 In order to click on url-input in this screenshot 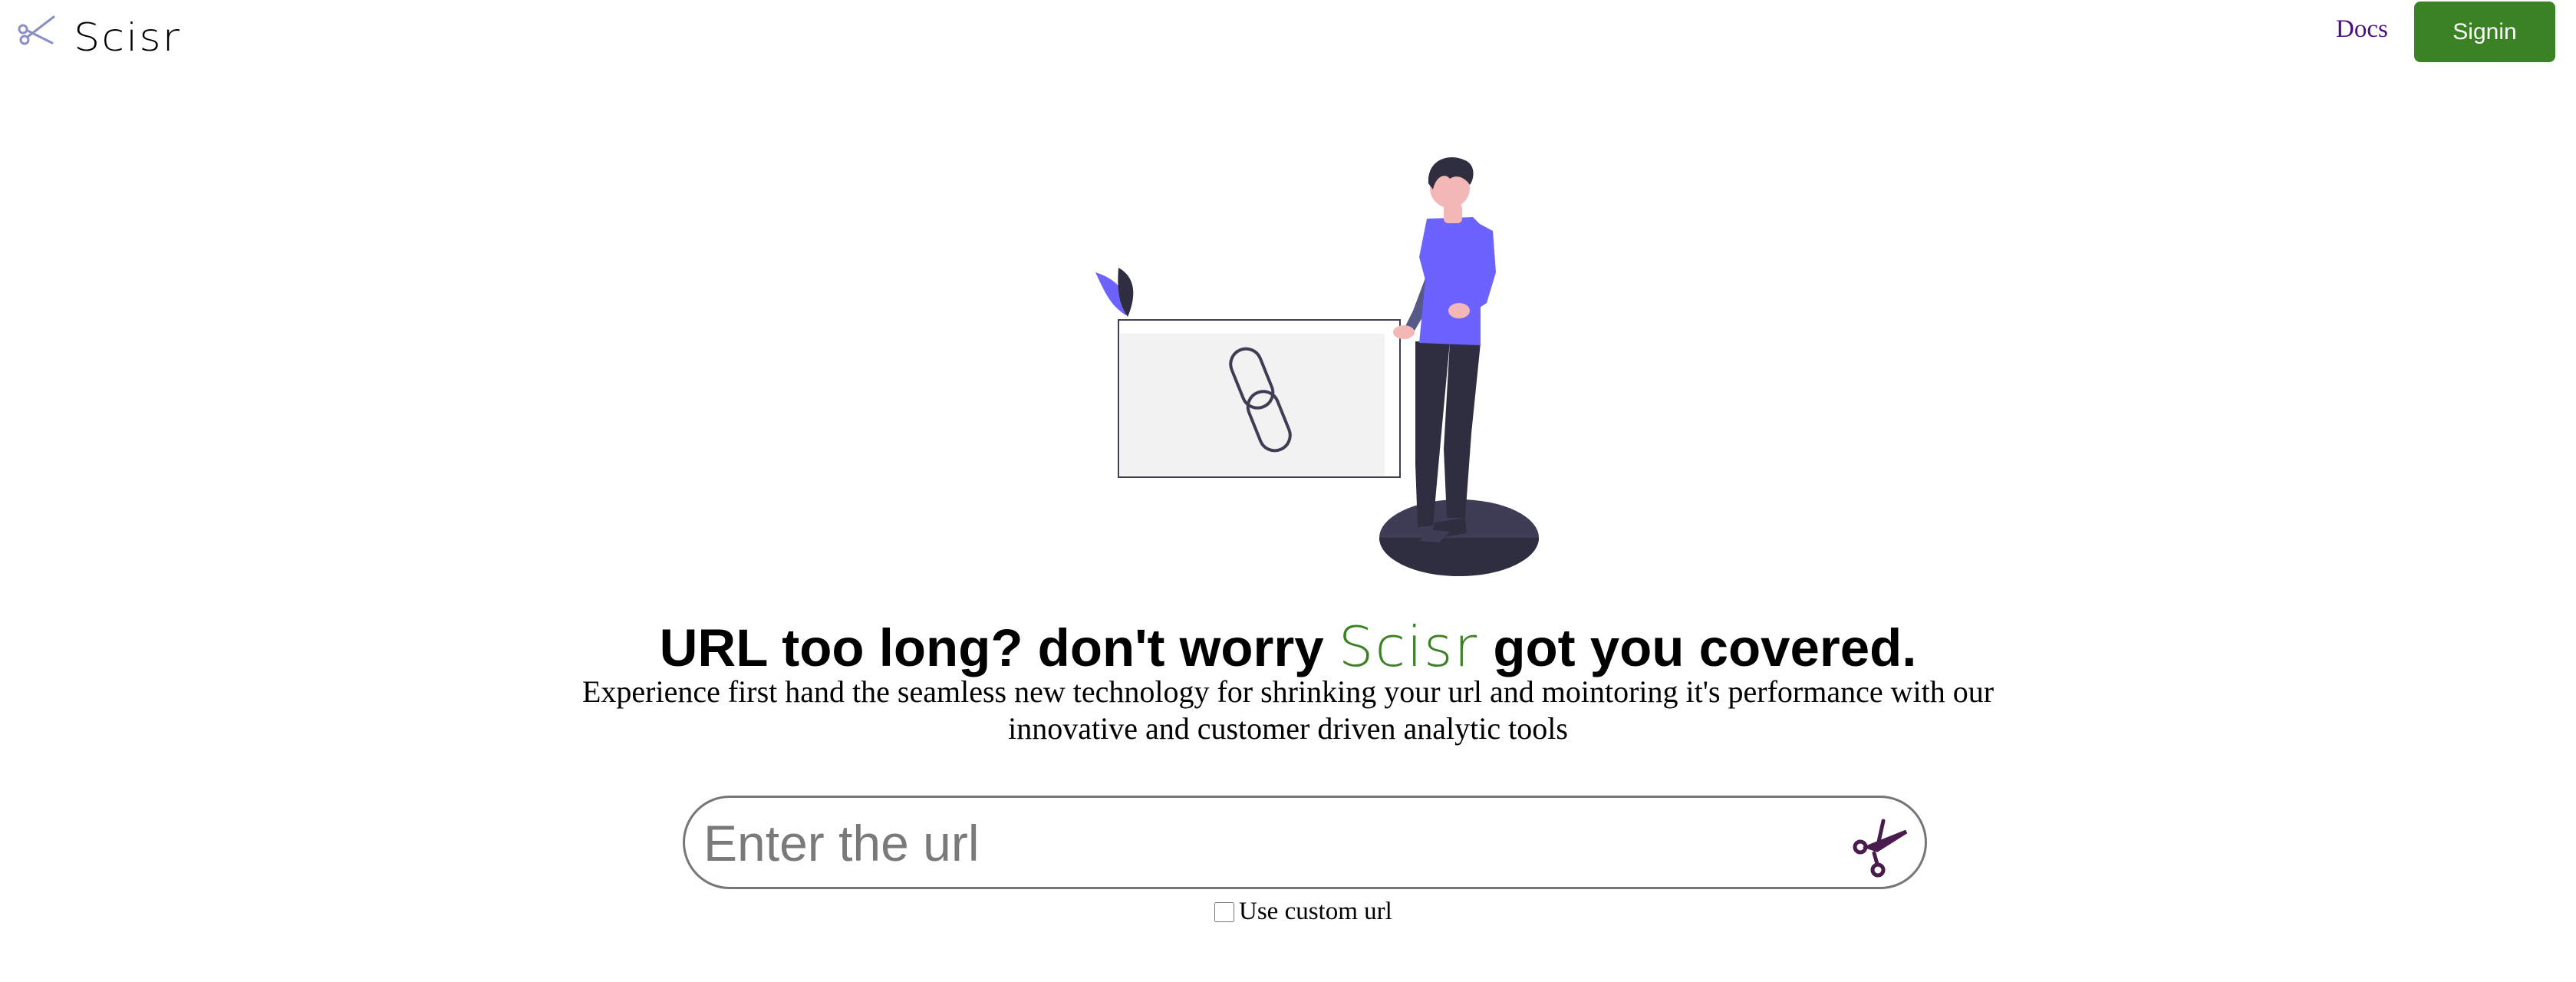, I will do `click(1254, 843)`.